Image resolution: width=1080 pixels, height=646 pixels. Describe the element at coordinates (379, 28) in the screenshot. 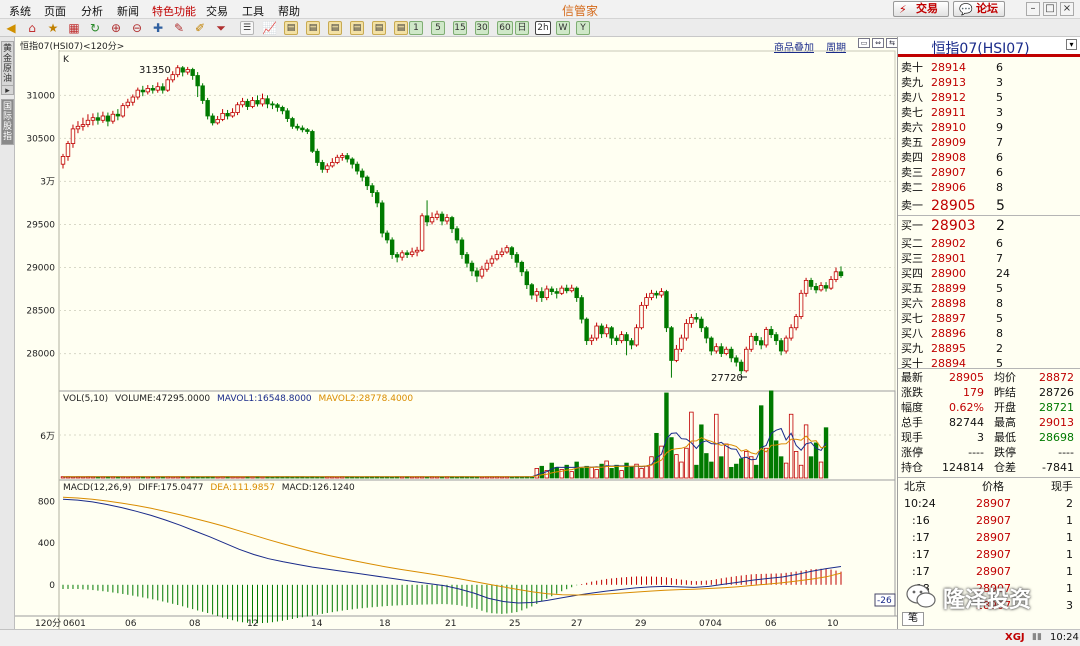

I see `layout-icon-5: ▤` at that location.